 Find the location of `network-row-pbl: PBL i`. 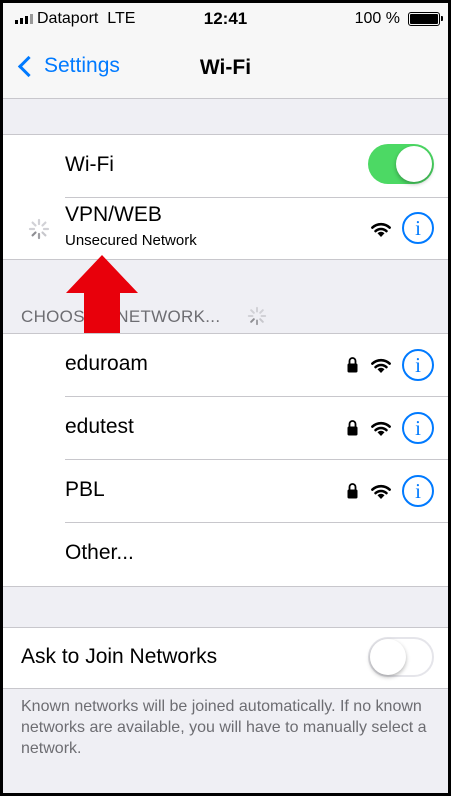

network-row-pbl: PBL i is located at coordinates (225, 491).